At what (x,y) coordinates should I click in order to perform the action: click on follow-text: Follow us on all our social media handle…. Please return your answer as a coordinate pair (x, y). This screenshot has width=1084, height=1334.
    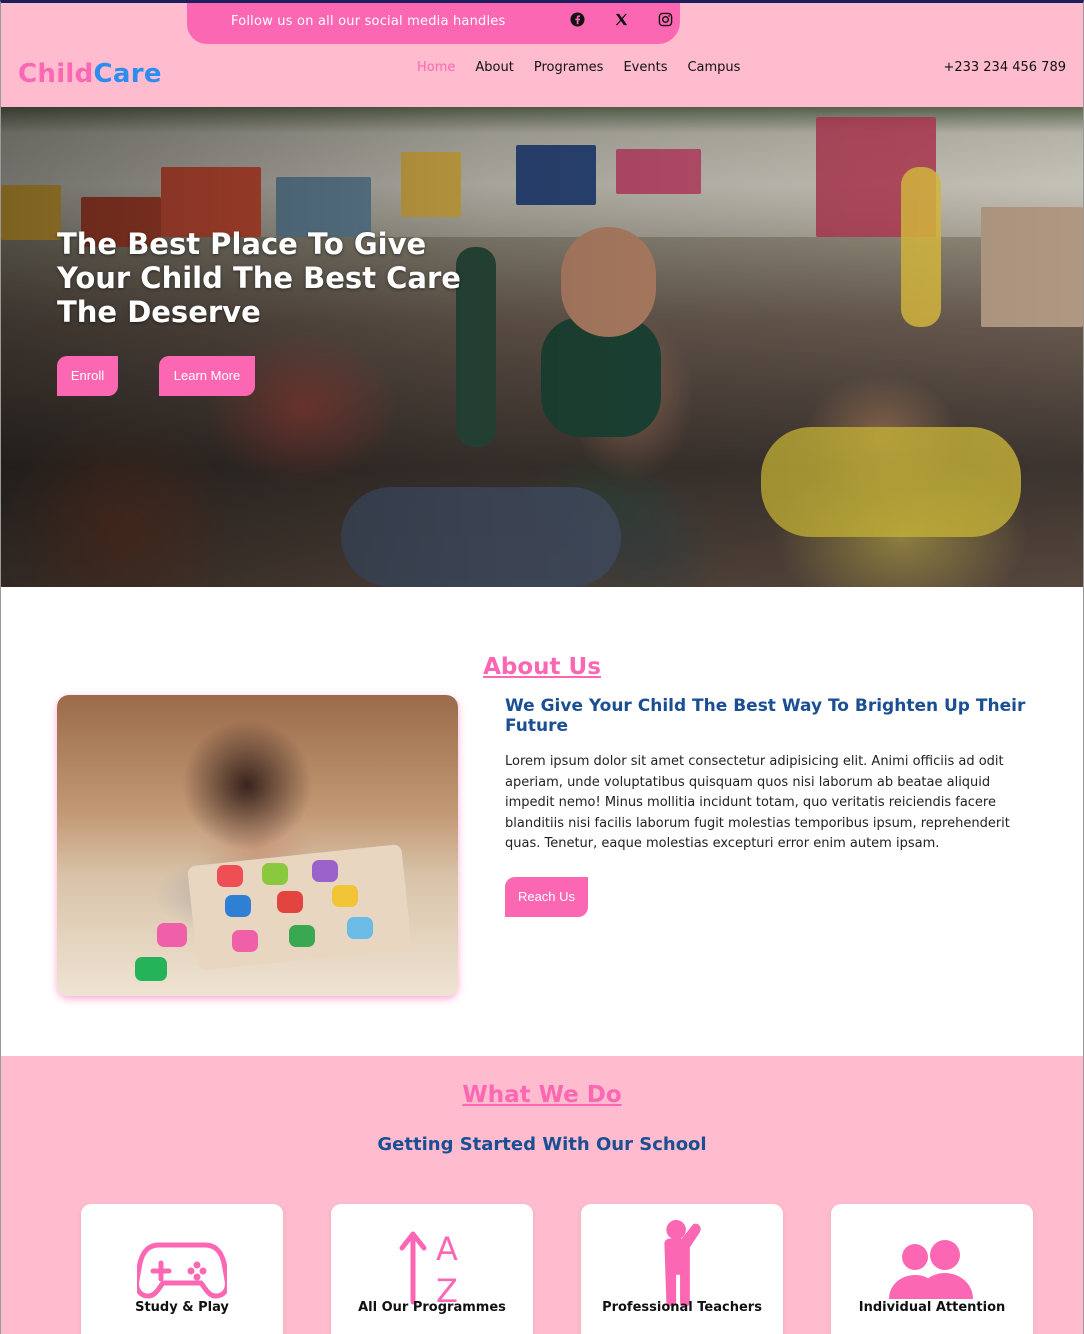
    Looking at the image, I should click on (368, 21).